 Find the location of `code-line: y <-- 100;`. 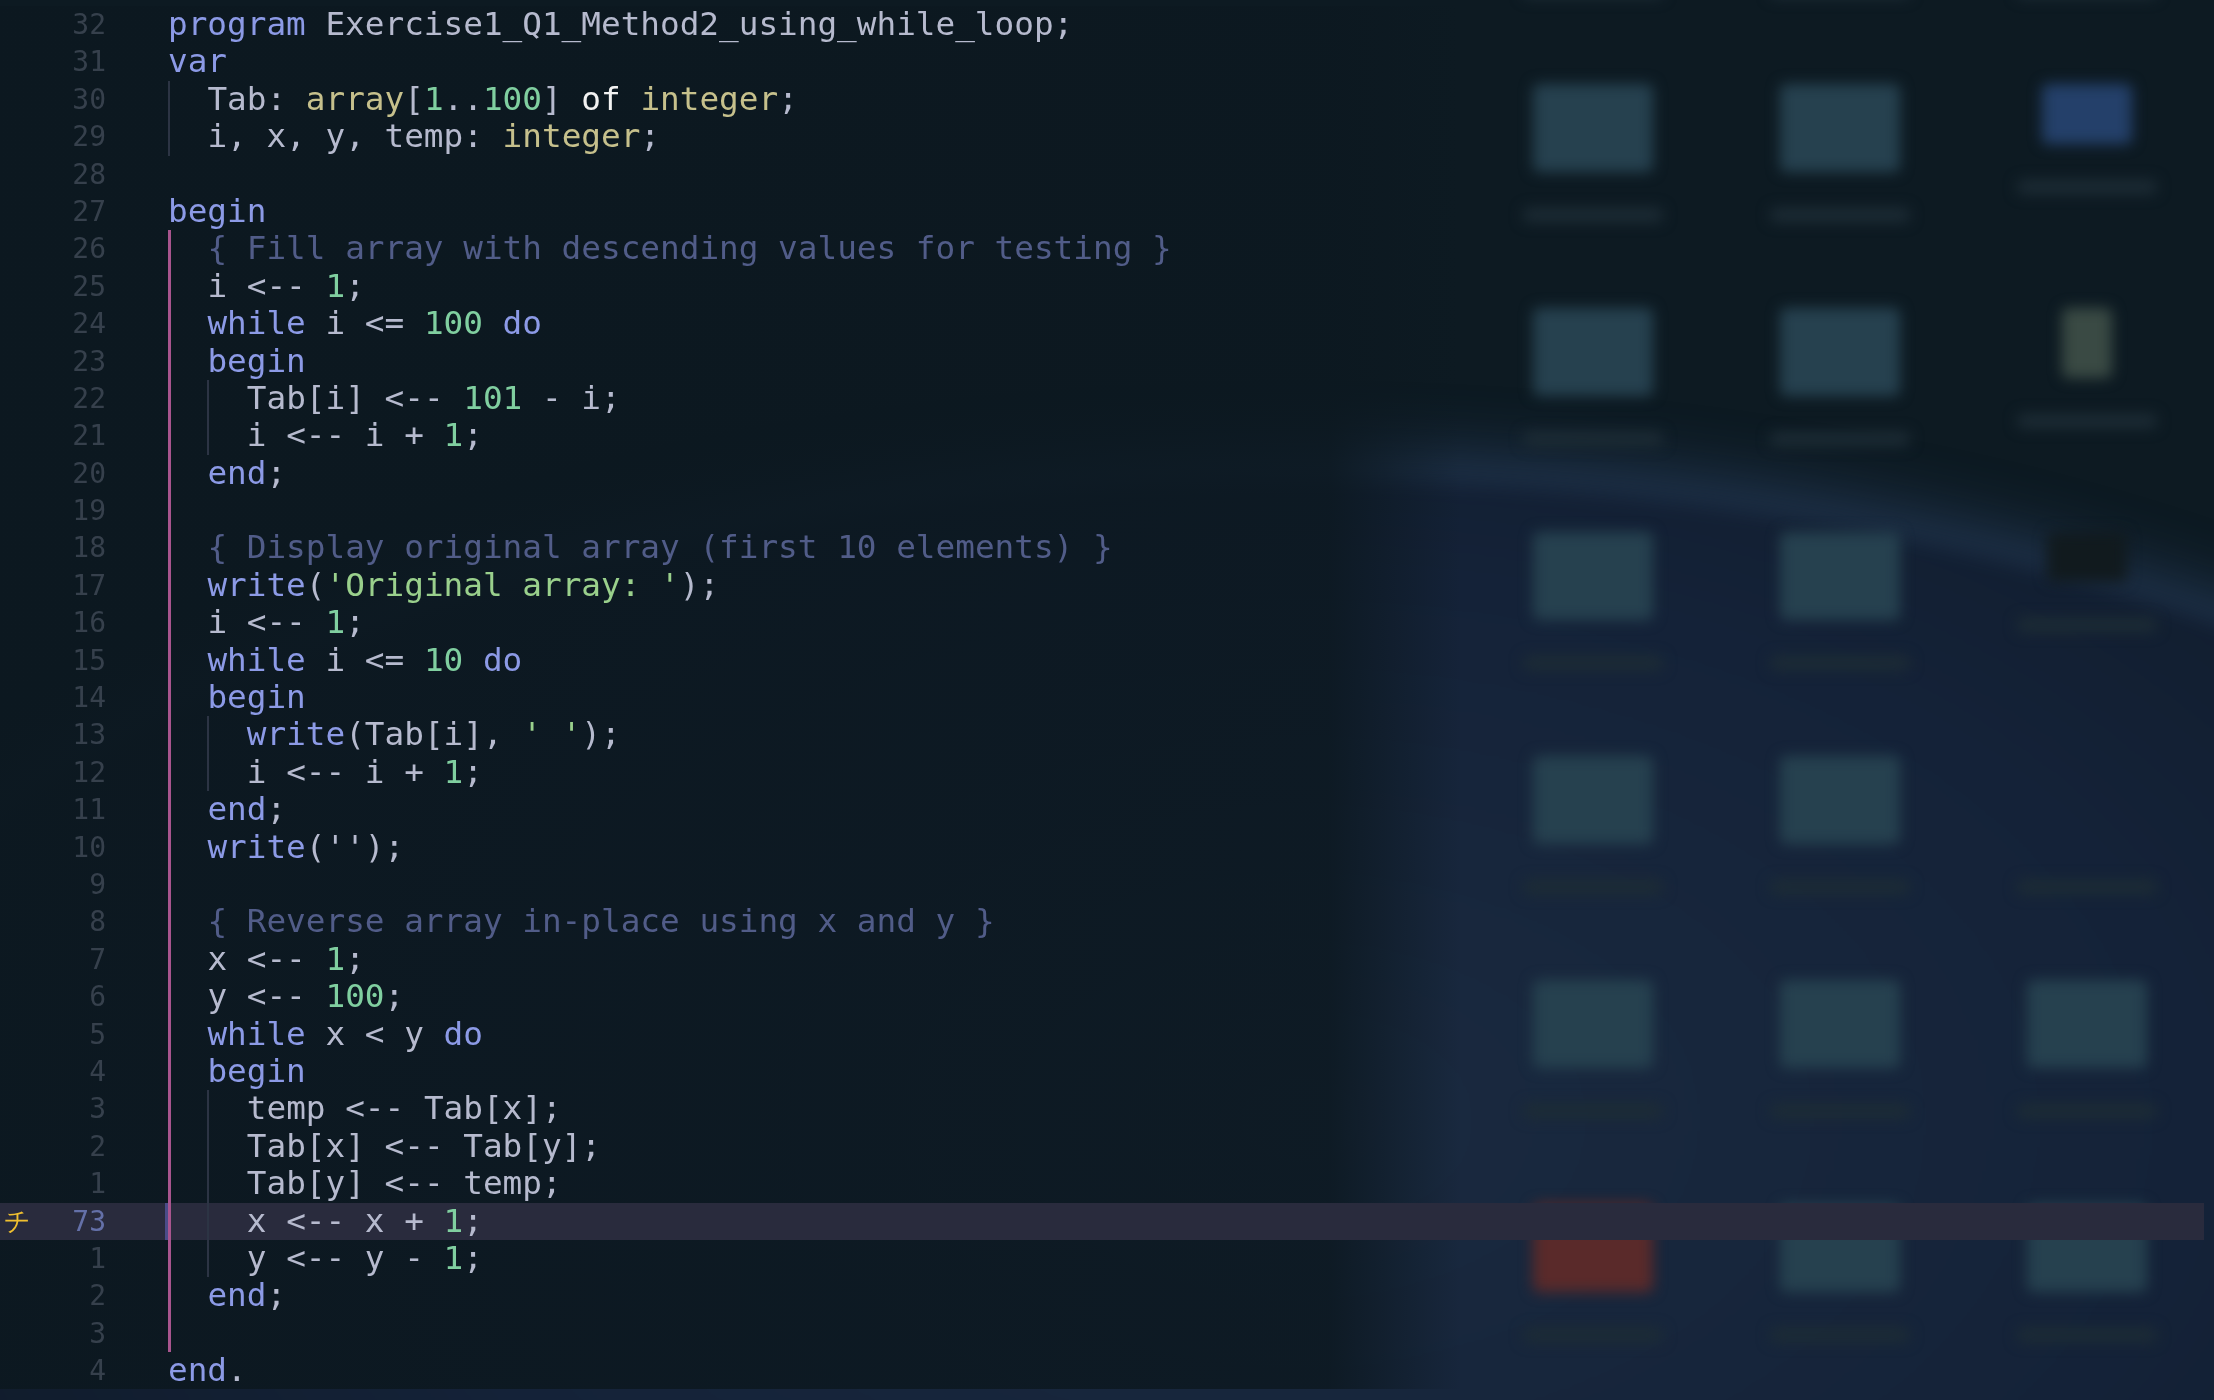

code-line: y <-- 100; is located at coordinates (306, 997).